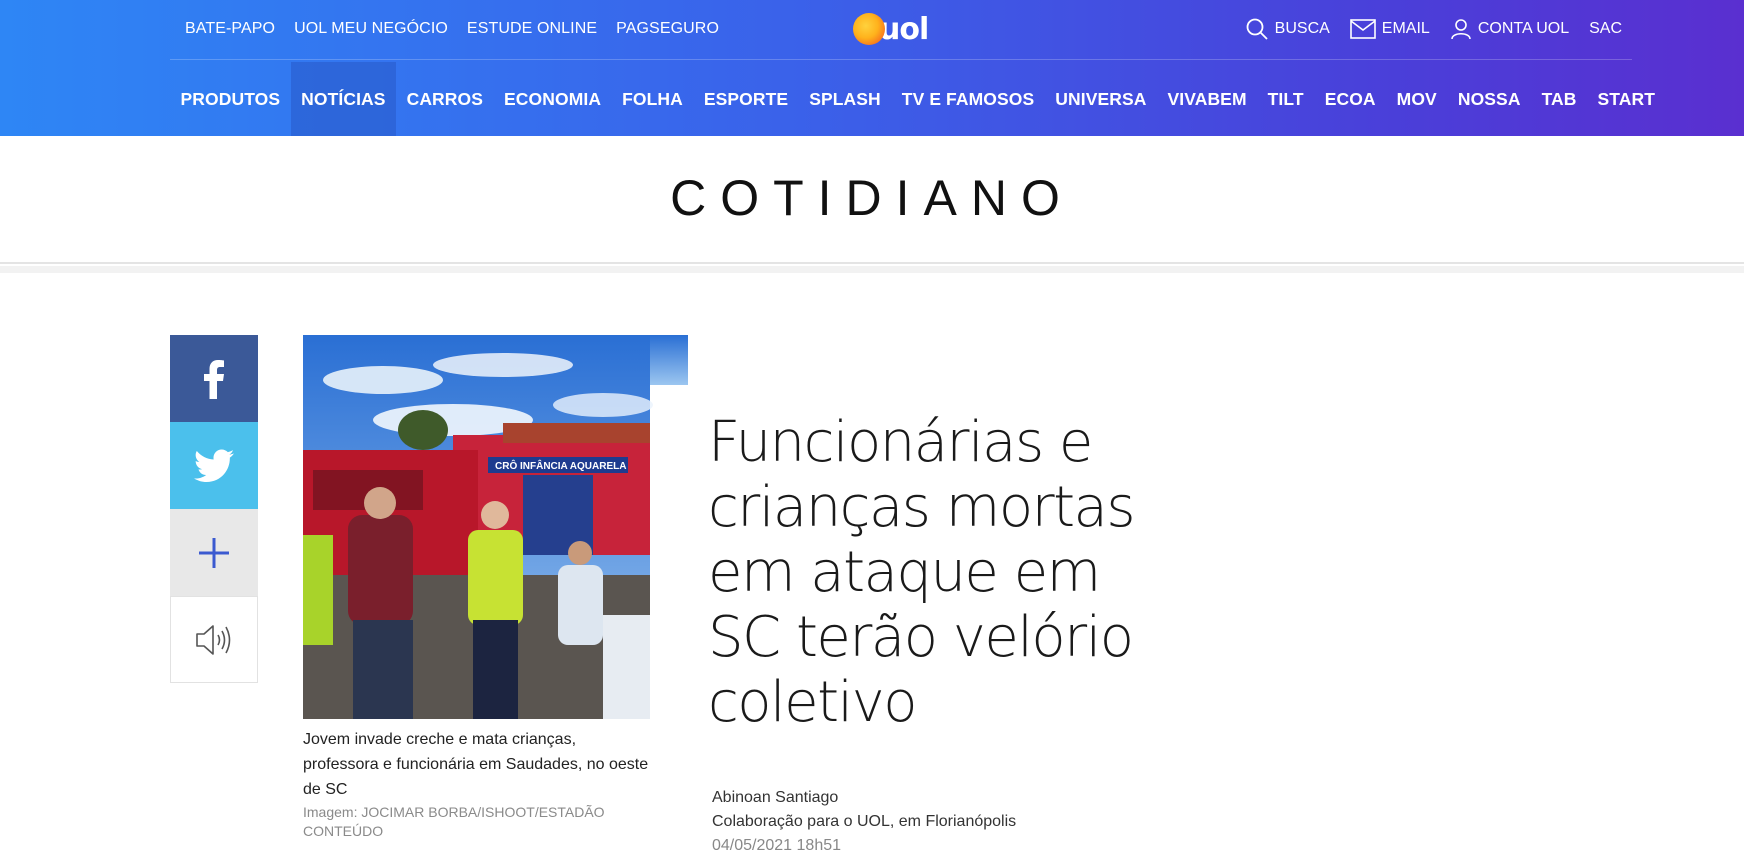  I want to click on speaker-icon, so click(213, 639).